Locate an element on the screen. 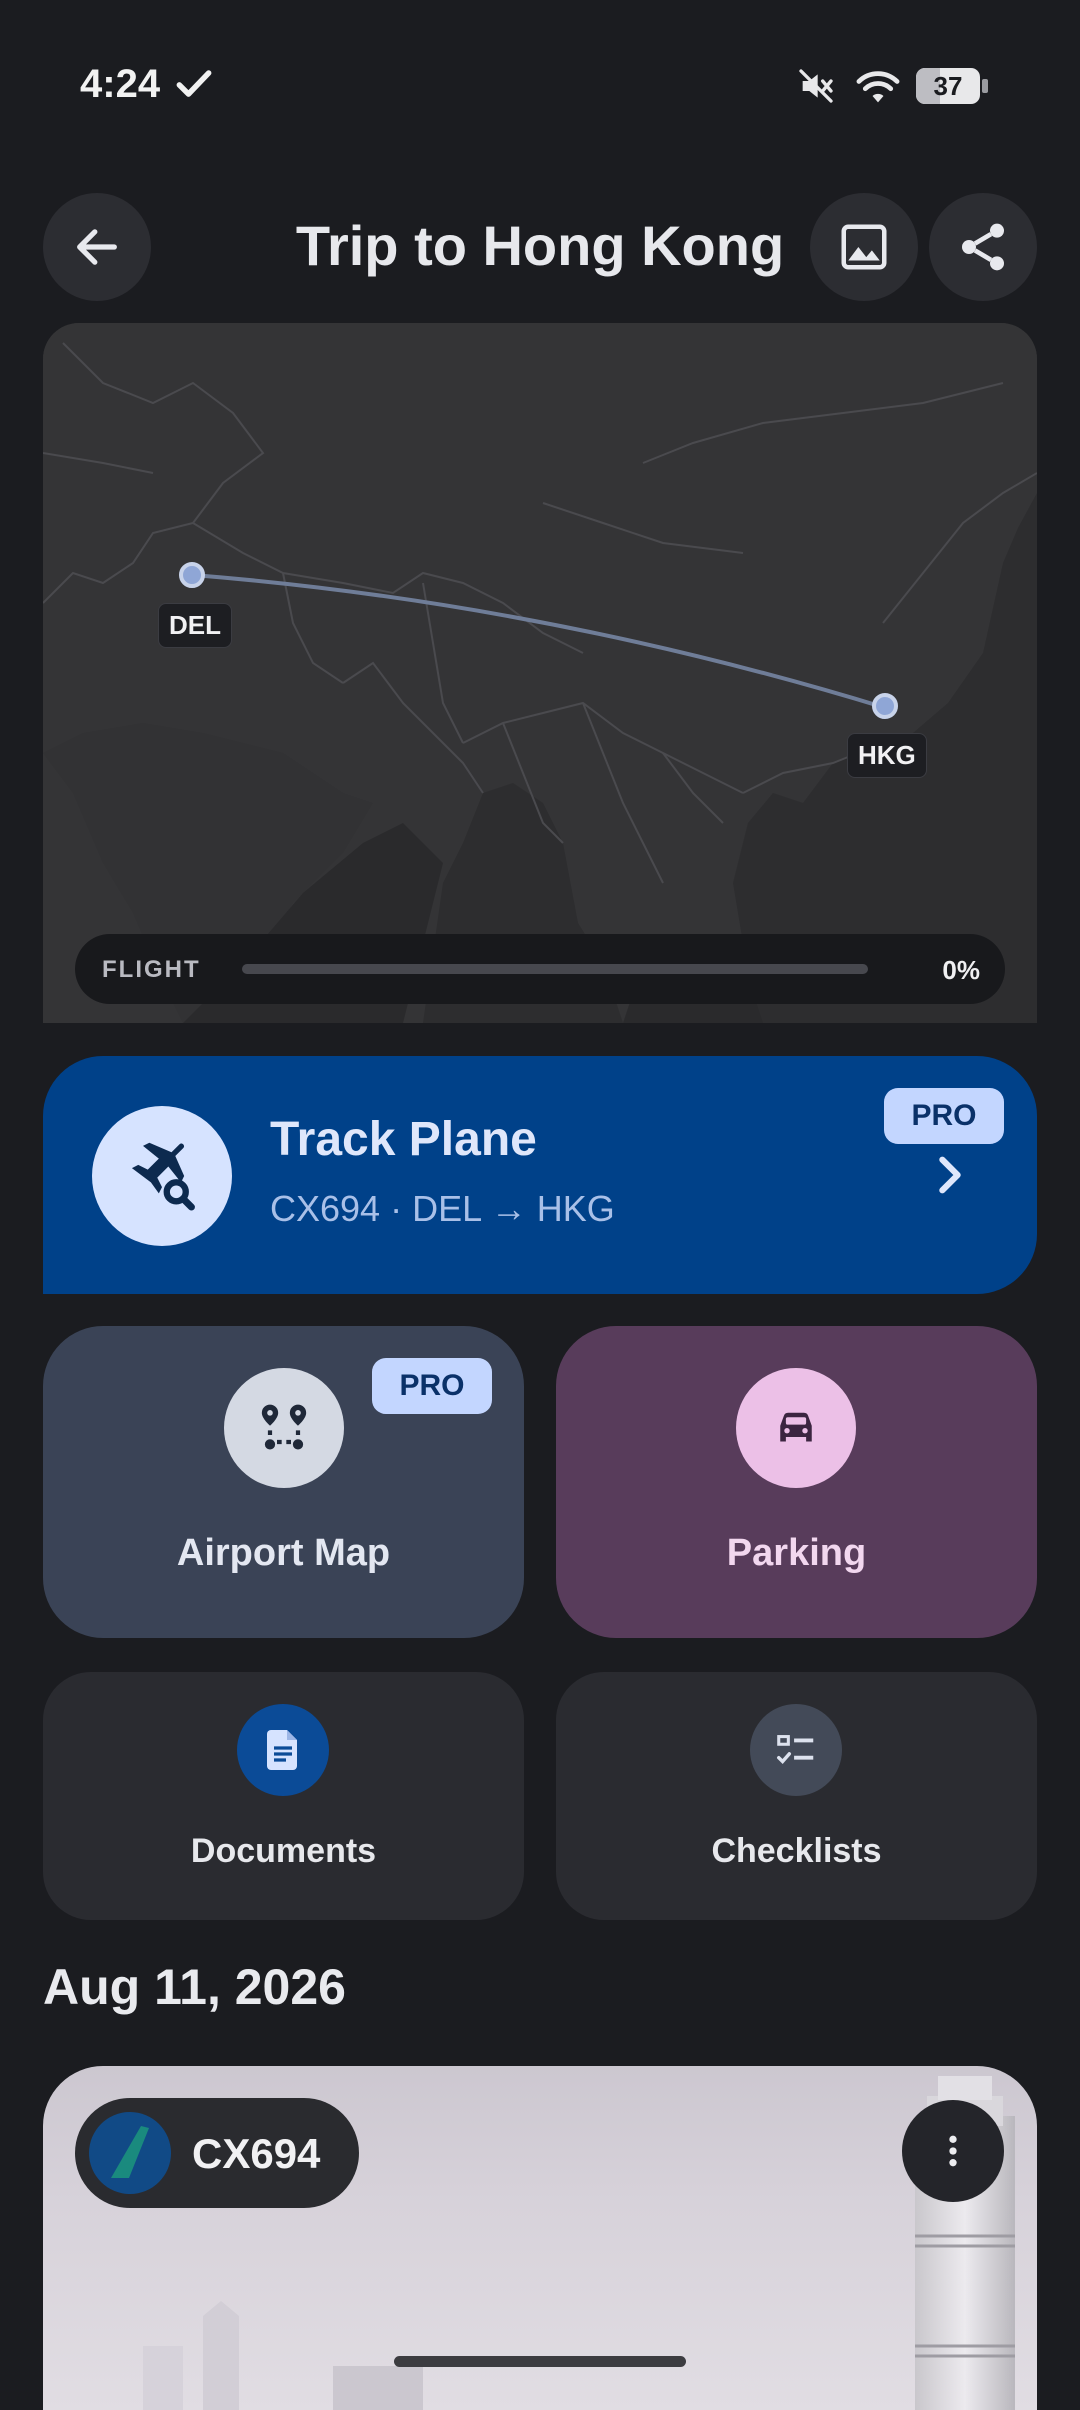 This screenshot has height=2410, width=1080. airline-logo-mark is located at coordinates (130, 2152).